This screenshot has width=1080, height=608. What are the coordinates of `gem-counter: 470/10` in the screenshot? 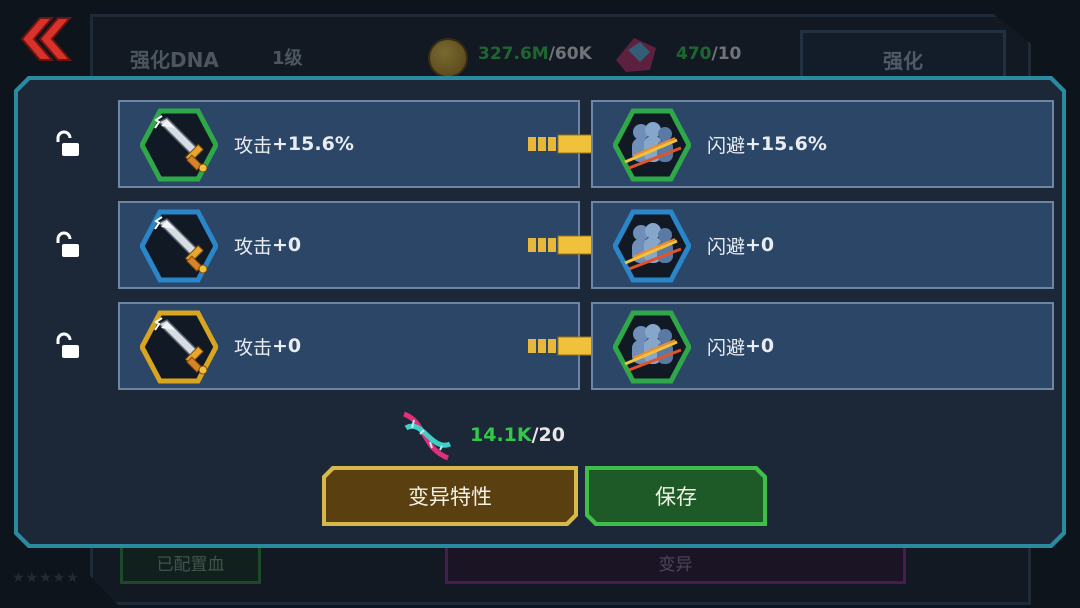 It's located at (708, 54).